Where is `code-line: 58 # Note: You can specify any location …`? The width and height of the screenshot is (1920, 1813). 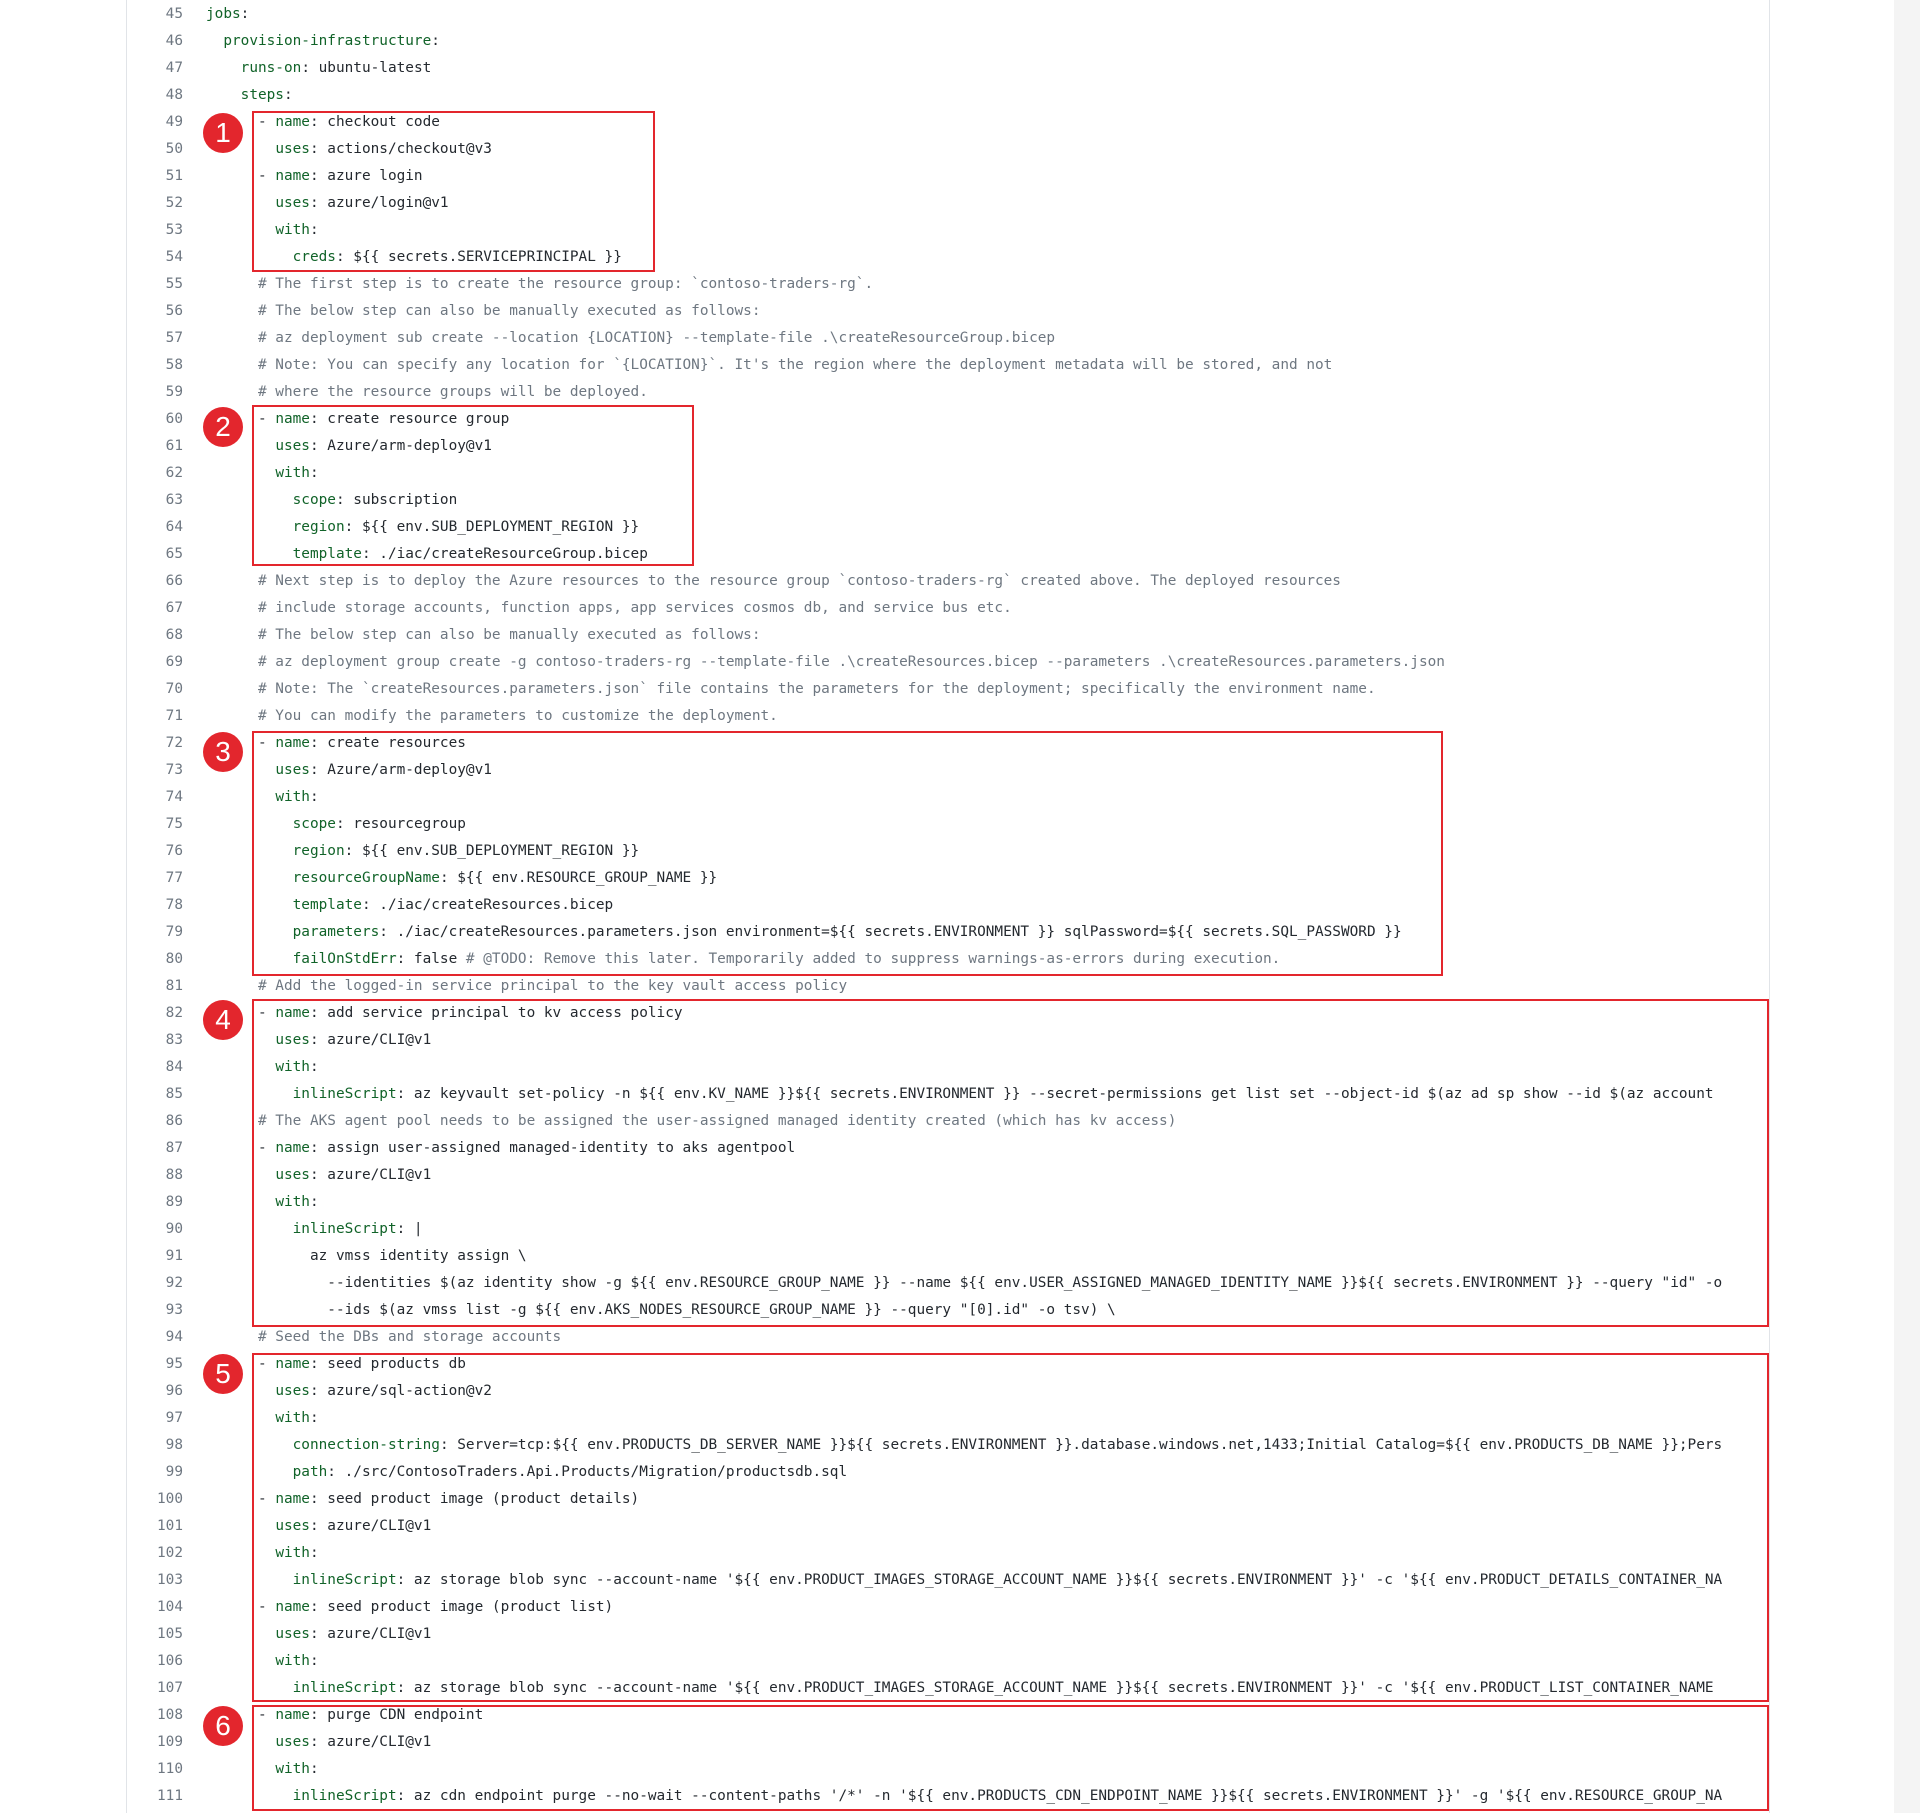
code-line: 58 # Note: You can specify any location … is located at coordinates (948, 365).